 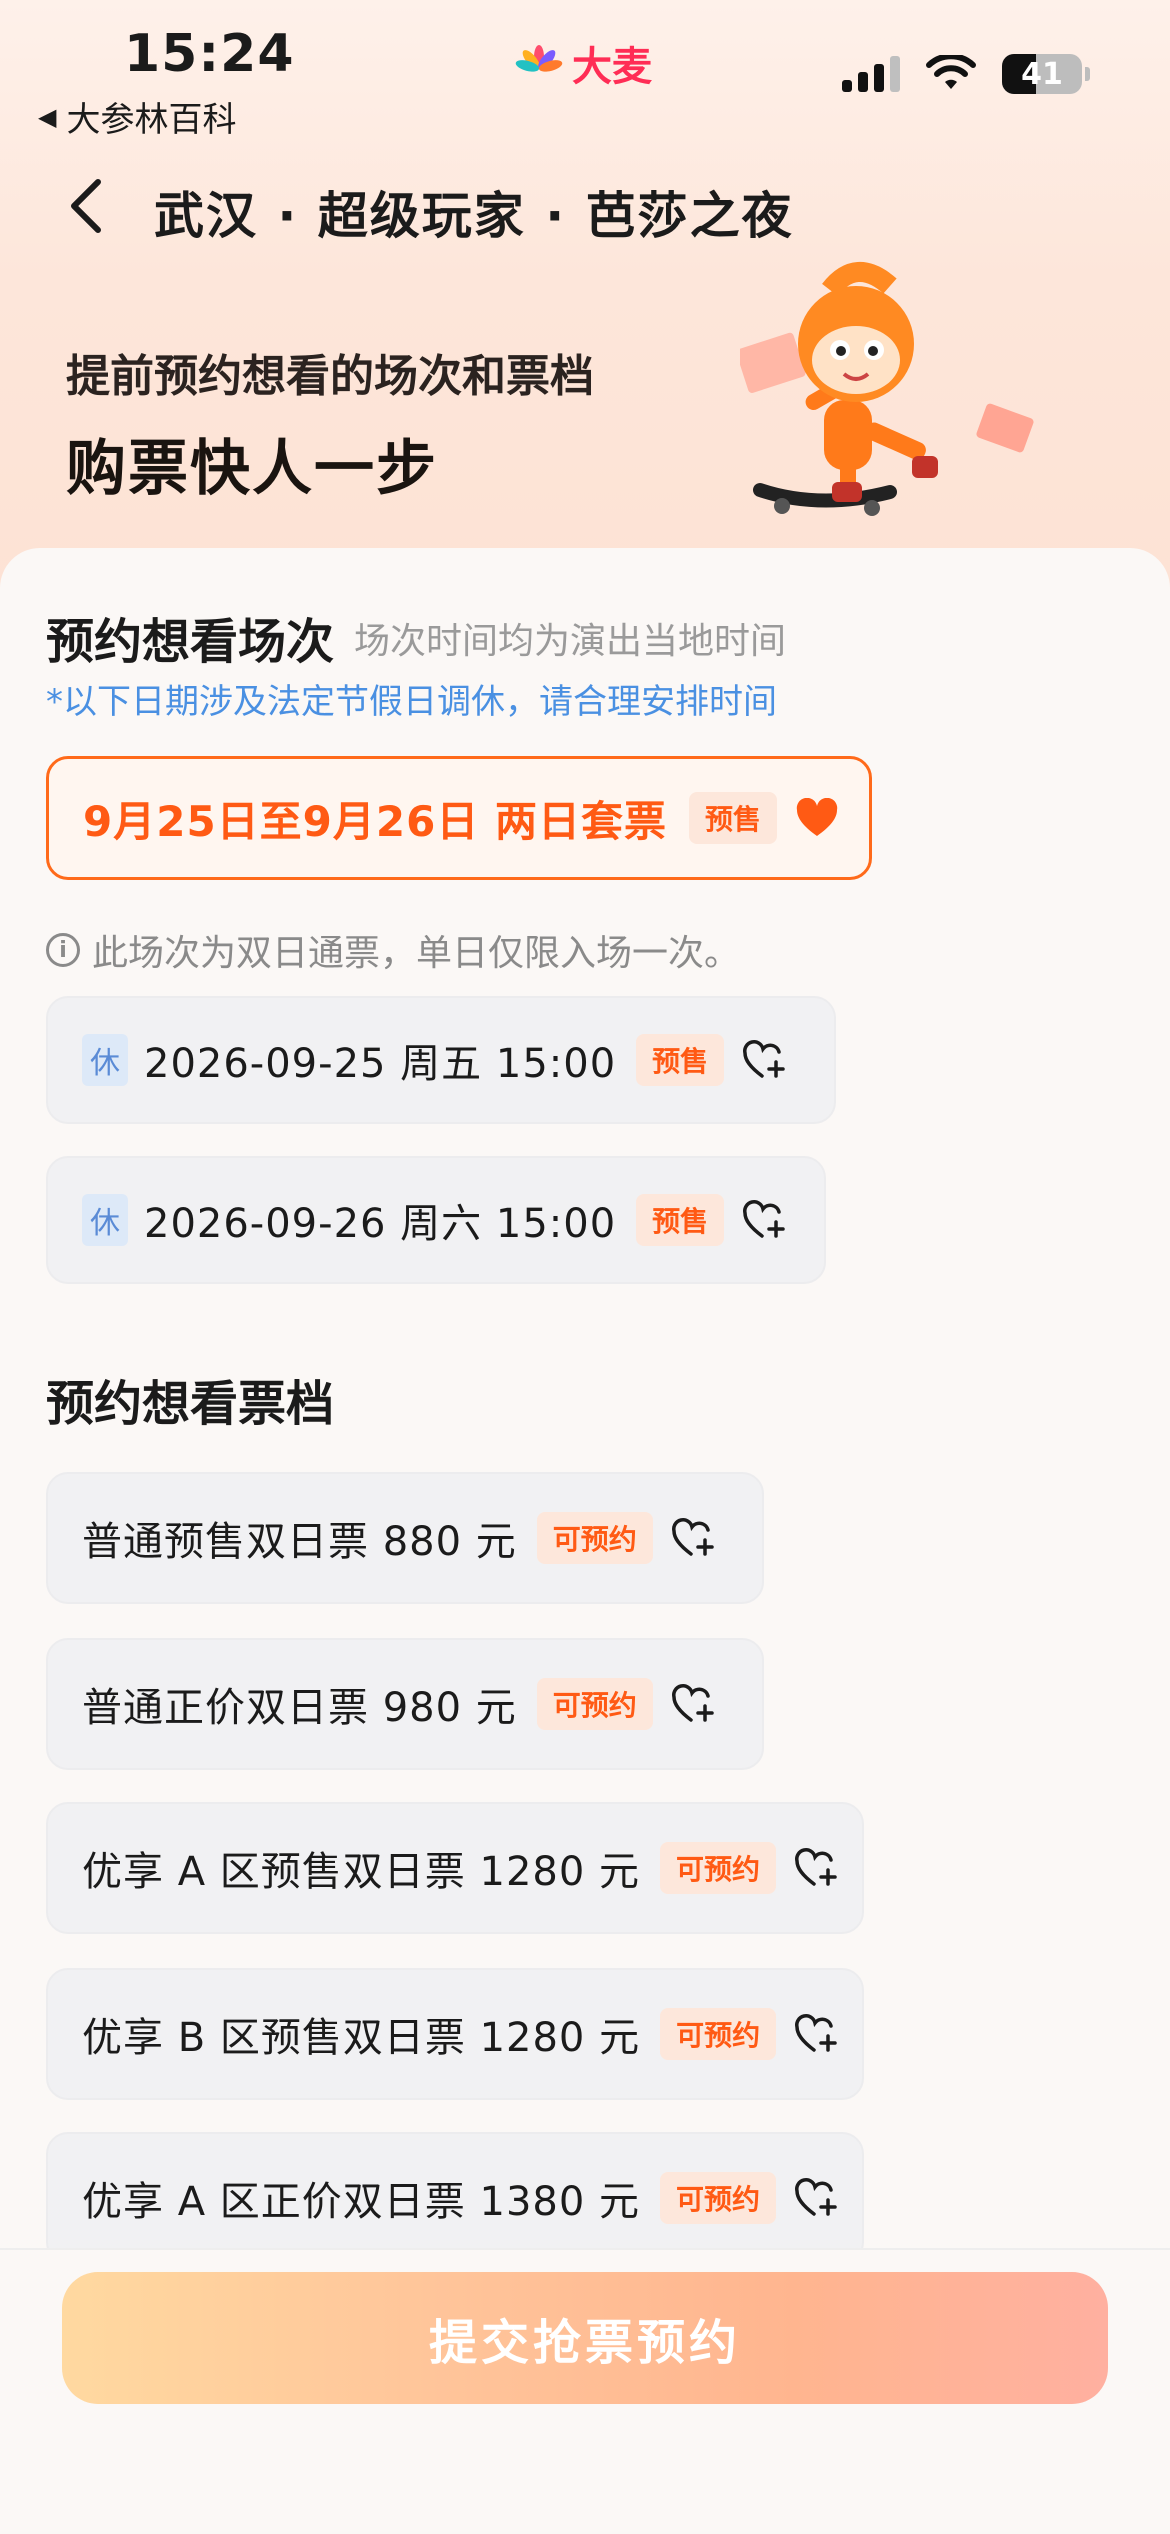 What do you see at coordinates (375, 821) in the screenshot?
I see `package-label: 9月25日至9月26日 两日套票` at bounding box center [375, 821].